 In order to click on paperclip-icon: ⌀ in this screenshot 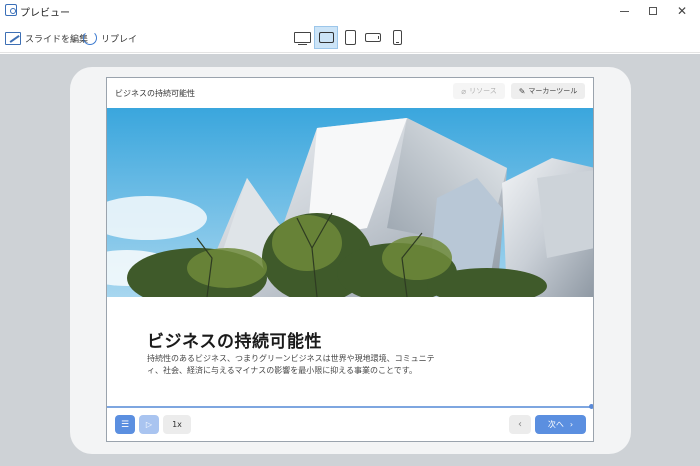, I will do `click(464, 91)`.